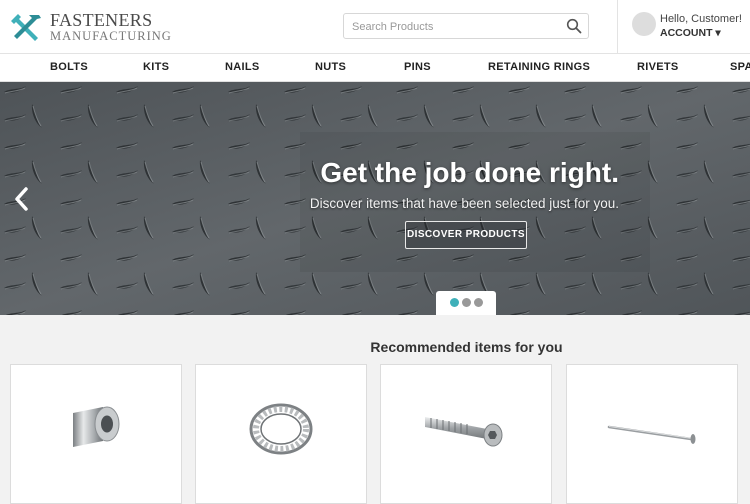 The height and width of the screenshot is (504, 750). I want to click on account-dropdown: ACCOUNT ▾, so click(690, 33).